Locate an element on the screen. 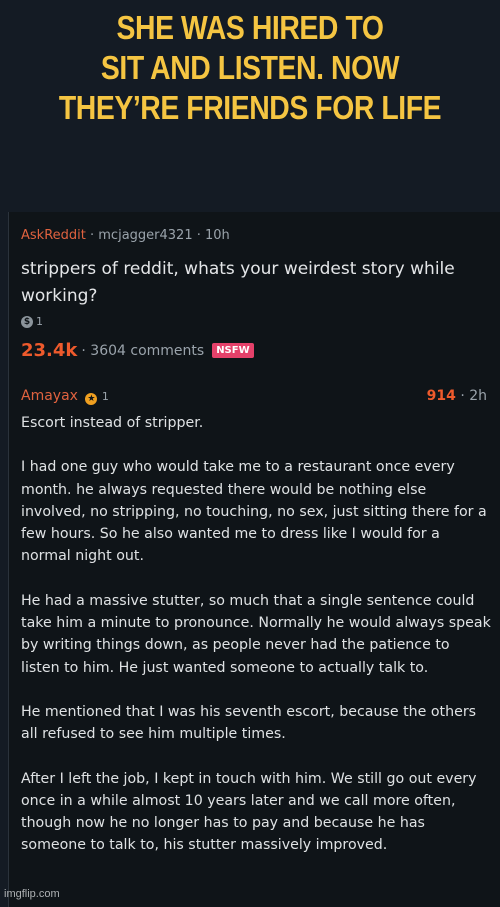 The width and height of the screenshot is (500, 907). headline-line-1: SHE WAS HIRED TO is located at coordinates (250, 27).